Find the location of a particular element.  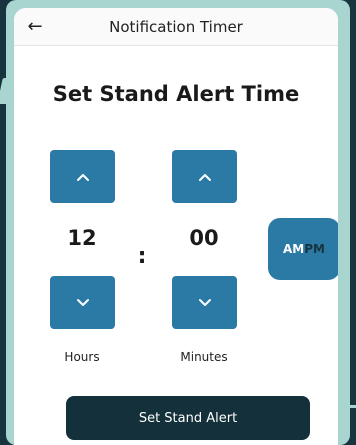

hours-label: Hours is located at coordinates (82, 357).